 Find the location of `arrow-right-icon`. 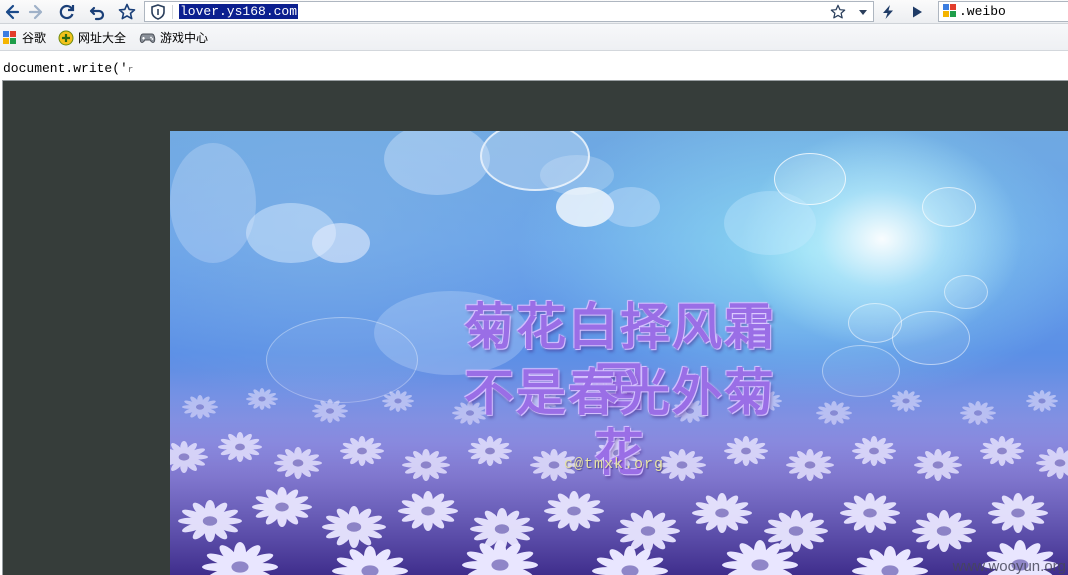

arrow-right-icon is located at coordinates (35, 12).